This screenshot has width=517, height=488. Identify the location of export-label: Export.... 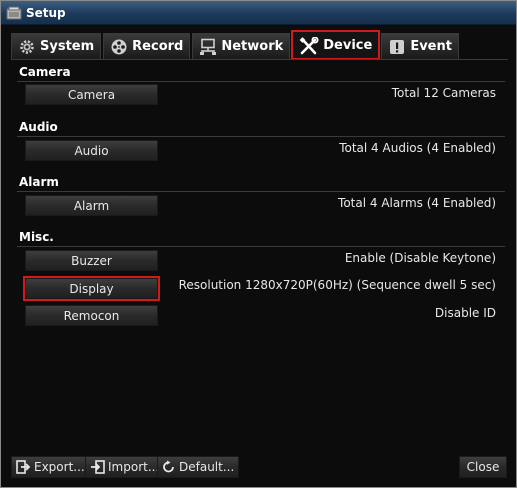
(59, 467).